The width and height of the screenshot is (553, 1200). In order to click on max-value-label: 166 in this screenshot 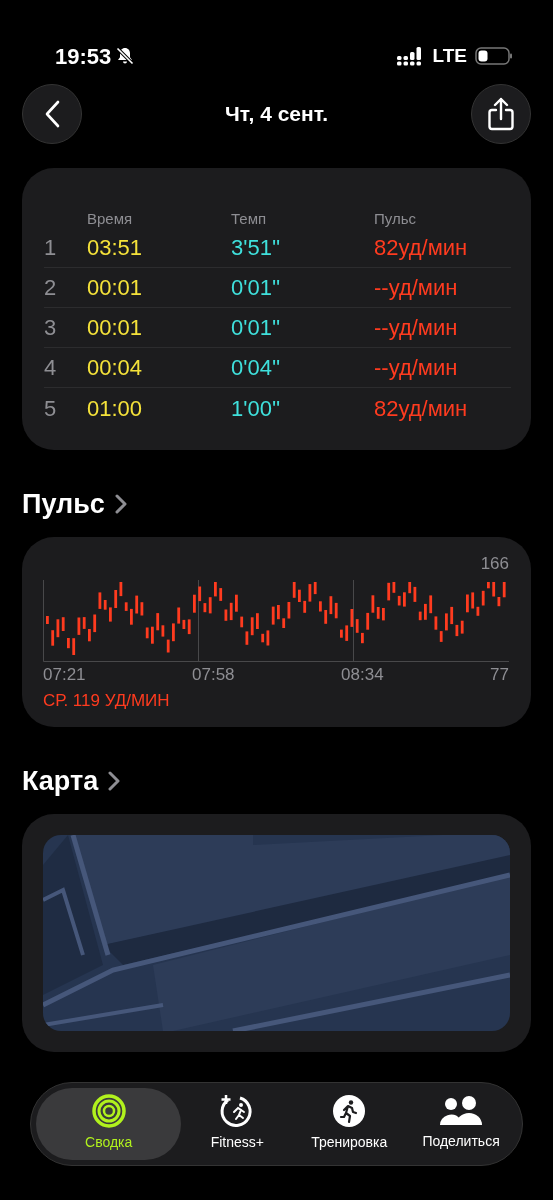, I will do `click(494, 563)`.